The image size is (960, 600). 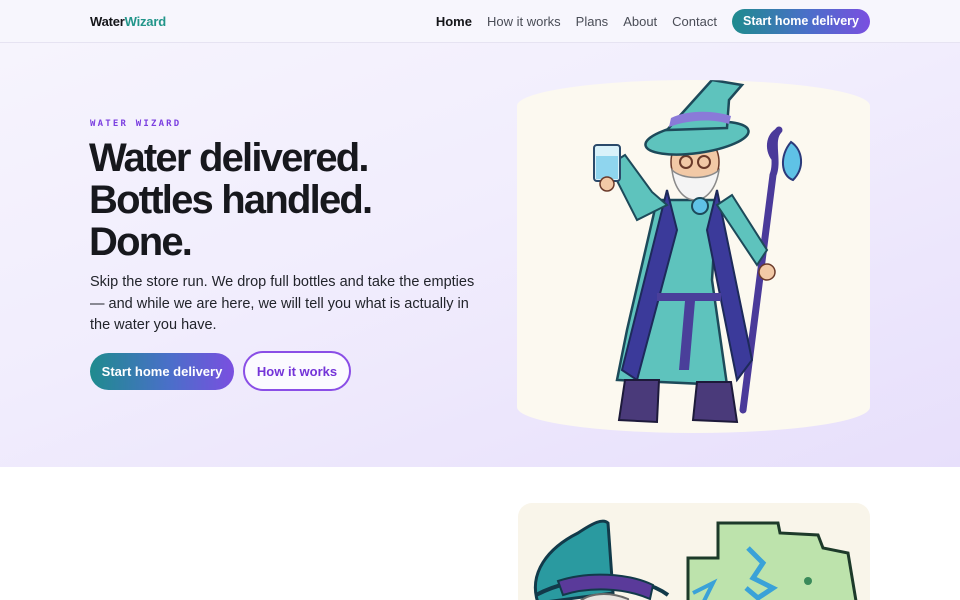 What do you see at coordinates (800, 21) in the screenshot?
I see `nav-start-delivery-button: Start home delivery` at bounding box center [800, 21].